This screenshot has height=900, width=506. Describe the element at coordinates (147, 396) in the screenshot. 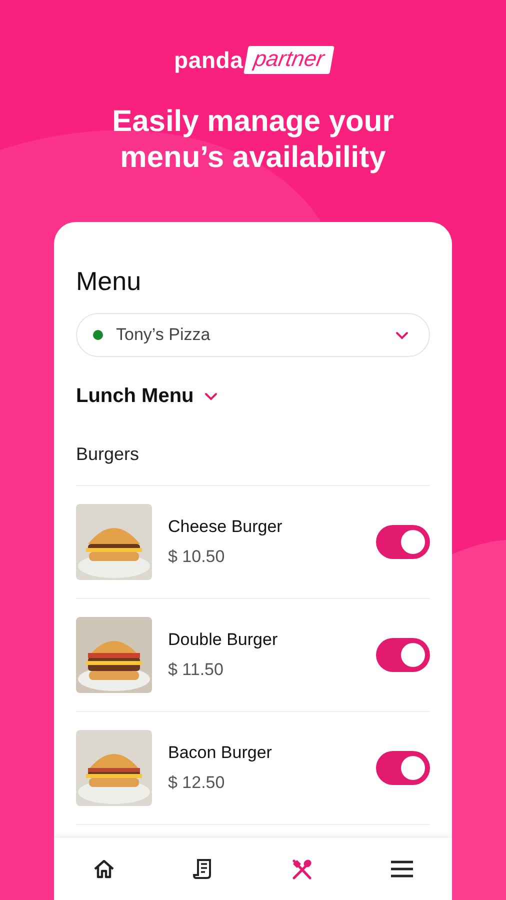

I see `menu-dropdown: Lunch Menu` at that location.